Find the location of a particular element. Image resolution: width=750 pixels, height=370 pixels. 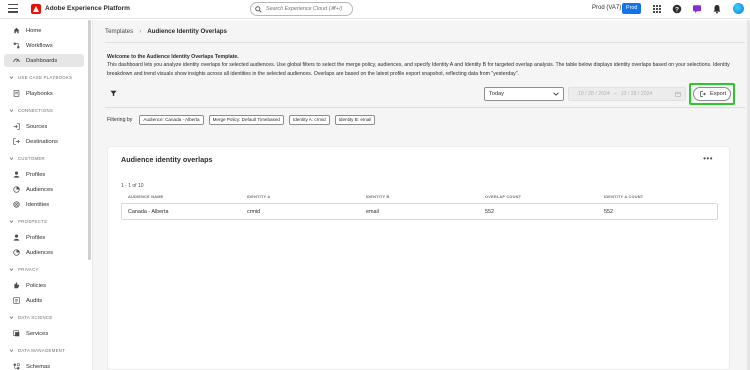

filter-icon is located at coordinates (113, 93).